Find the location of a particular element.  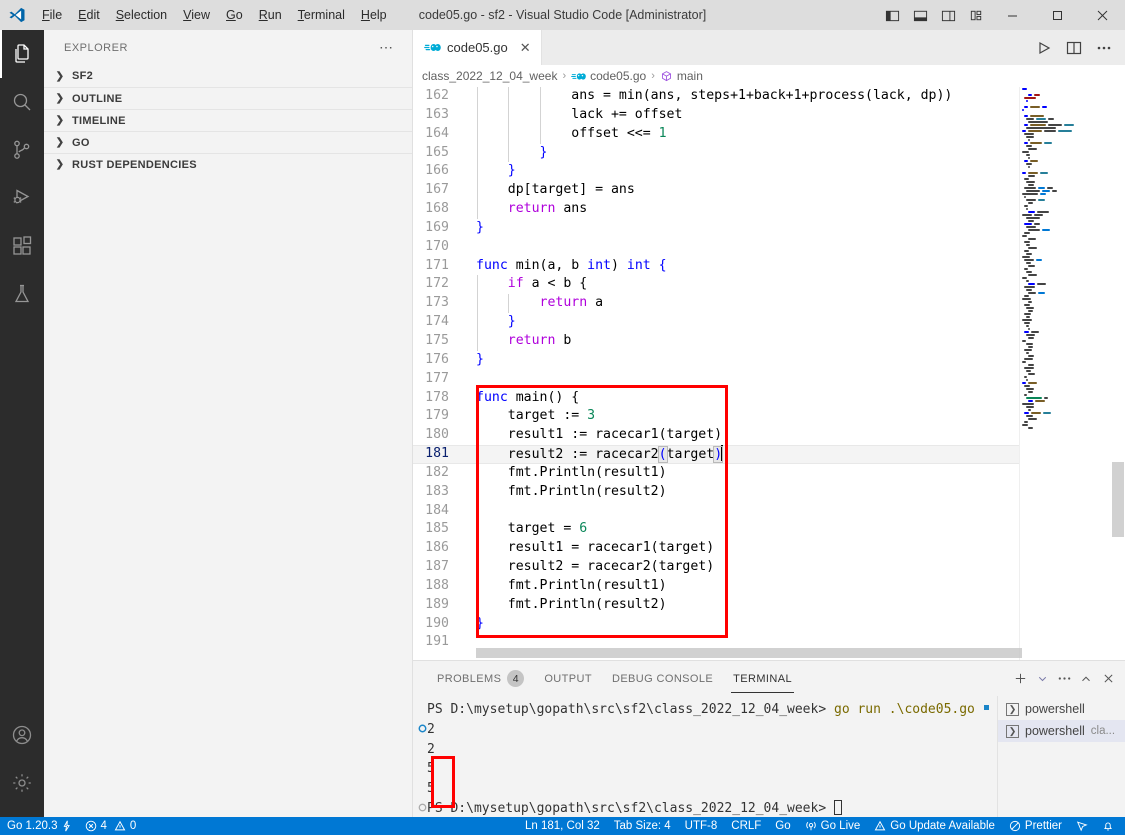

terminal-list-item: ❯ powershell is located at coordinates (1061, 709).